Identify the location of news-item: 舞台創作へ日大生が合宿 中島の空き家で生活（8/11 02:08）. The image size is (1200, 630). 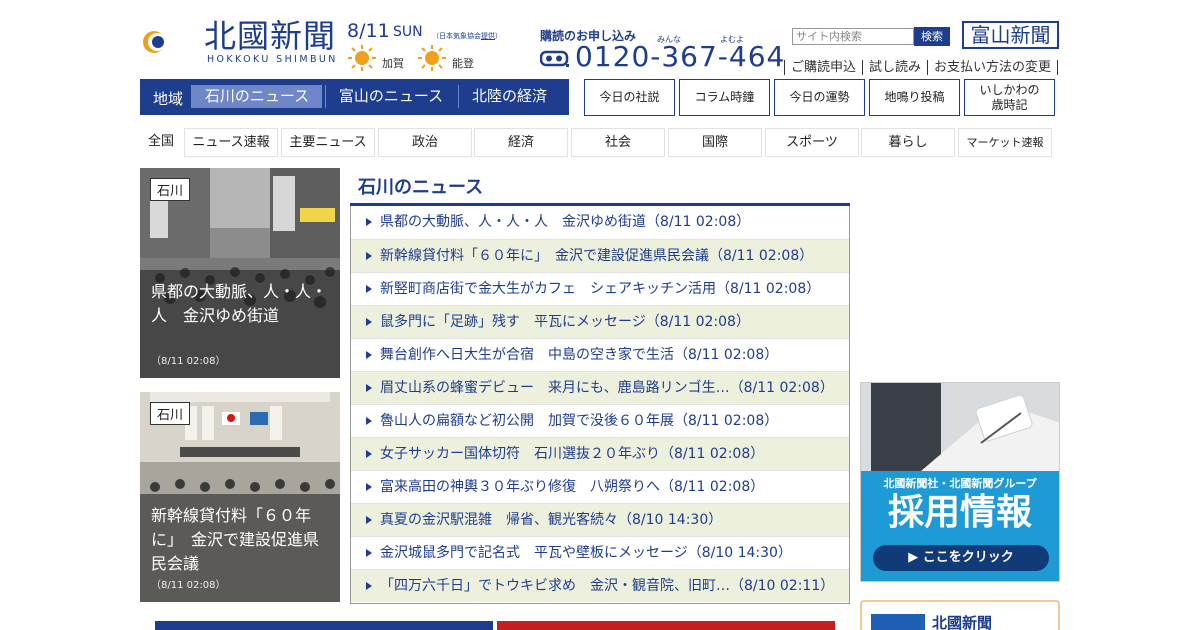
(600, 354).